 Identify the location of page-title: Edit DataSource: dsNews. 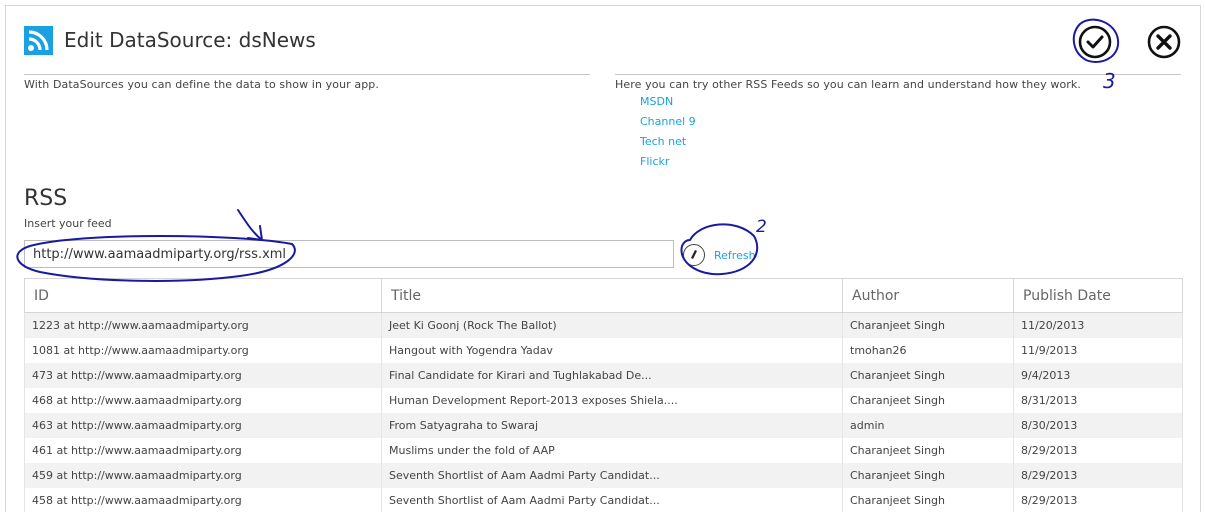
(190, 40).